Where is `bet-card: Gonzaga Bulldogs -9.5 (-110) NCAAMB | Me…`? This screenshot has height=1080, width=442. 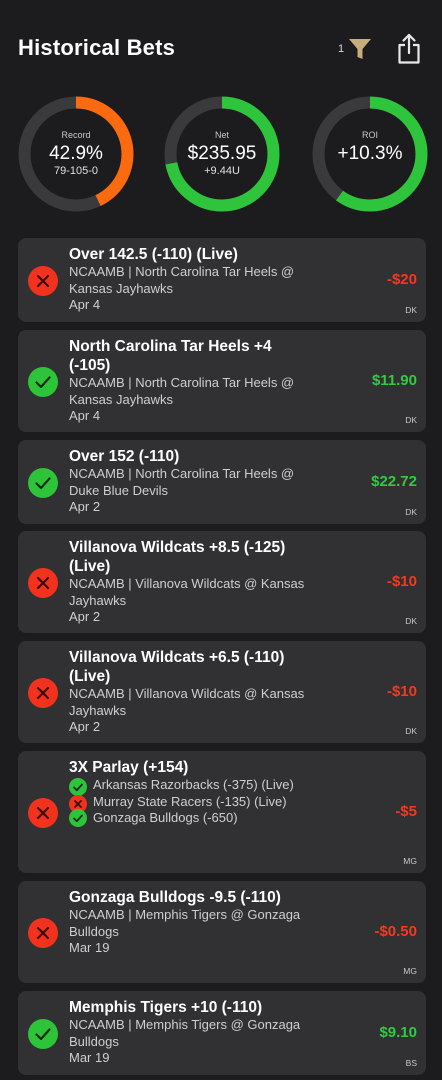 bet-card: Gonzaga Bulldogs -9.5 (-110) NCAAMB | Me… is located at coordinates (222, 932).